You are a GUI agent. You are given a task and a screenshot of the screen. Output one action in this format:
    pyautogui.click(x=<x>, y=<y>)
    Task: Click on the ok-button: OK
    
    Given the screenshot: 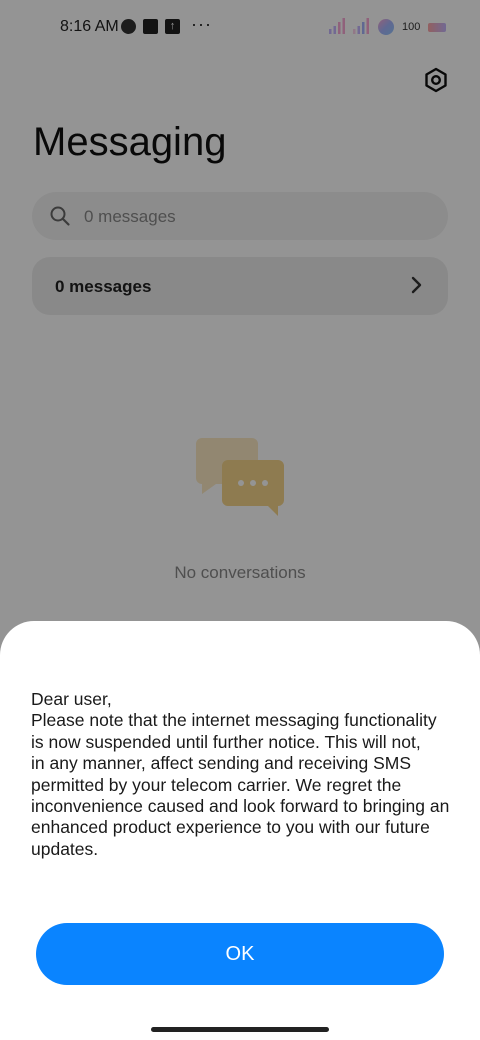 What is the action you would take?
    pyautogui.click(x=240, y=954)
    